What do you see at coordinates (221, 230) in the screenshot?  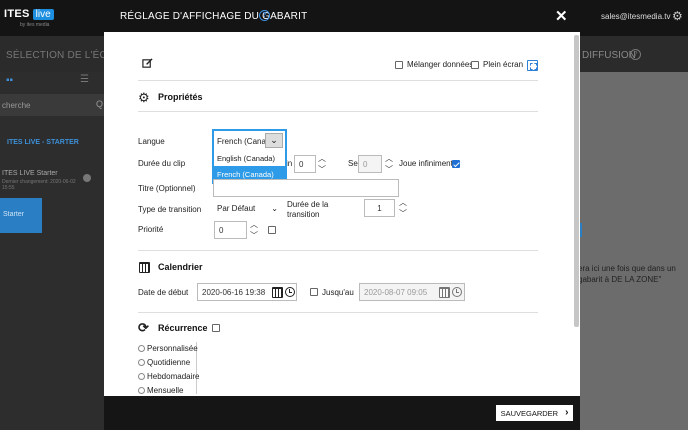 I see `priority-value: 0` at bounding box center [221, 230].